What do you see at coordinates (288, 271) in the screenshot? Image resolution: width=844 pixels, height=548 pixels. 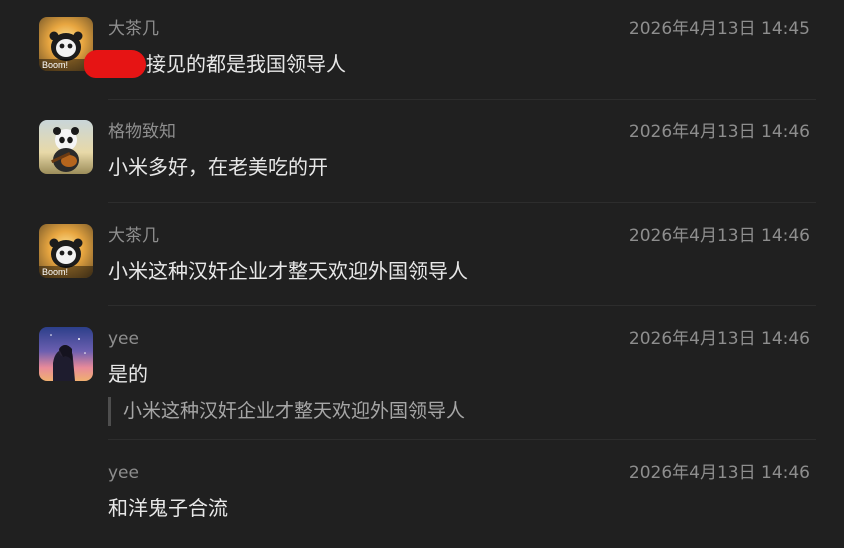 I see `message-text: 小米这种汉奸企业才整天欢迎外国领导人` at bounding box center [288, 271].